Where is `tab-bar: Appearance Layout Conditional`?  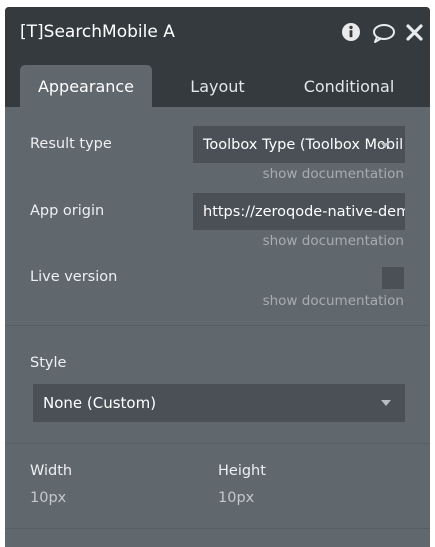 tab-bar: Appearance Layout Conditional is located at coordinates (217, 82).